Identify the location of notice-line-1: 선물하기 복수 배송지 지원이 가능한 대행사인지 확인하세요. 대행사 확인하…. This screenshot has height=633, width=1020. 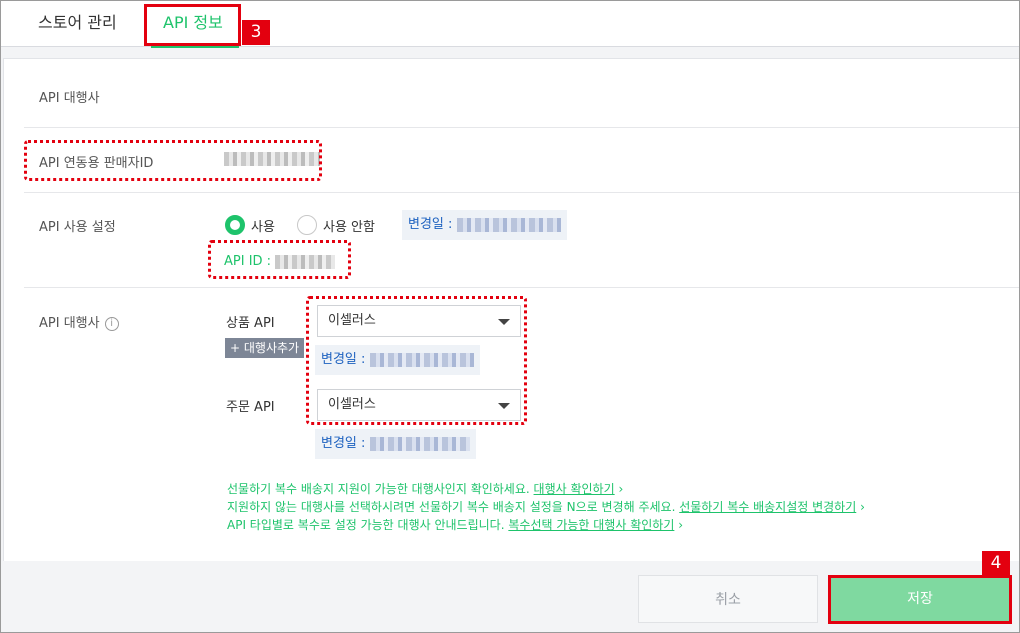
(425, 489).